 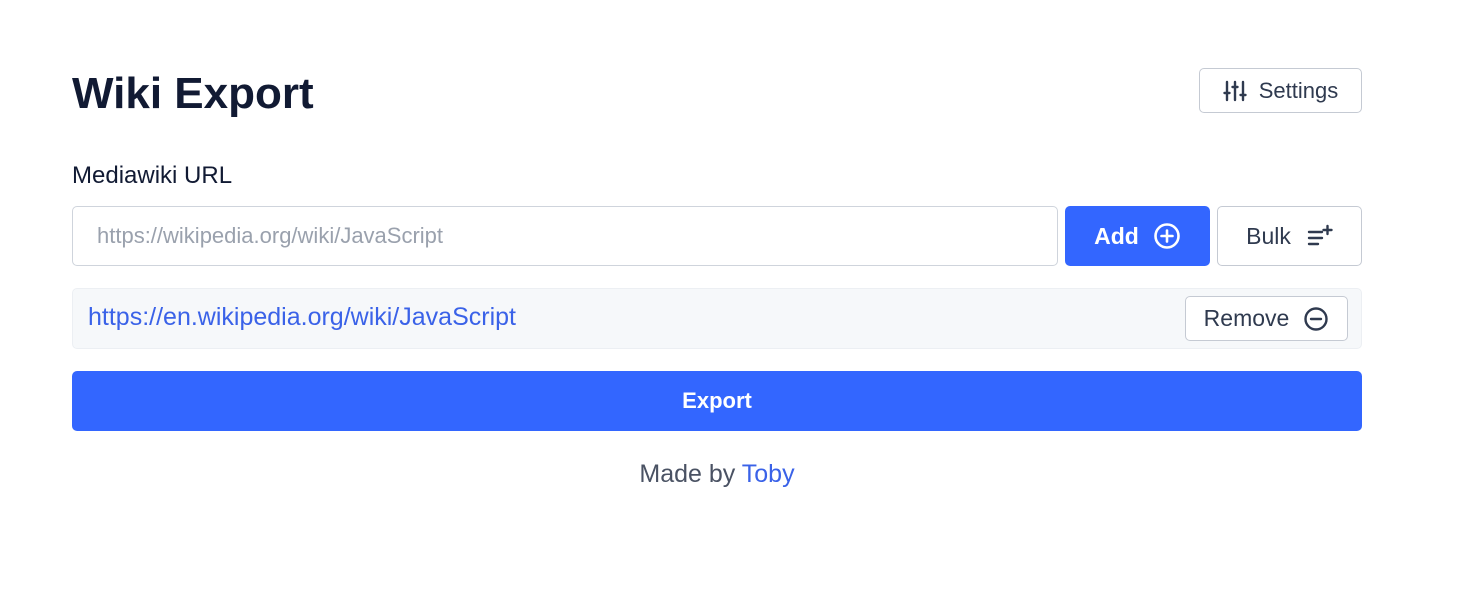 I want to click on footer: Made by Toby, so click(x=717, y=474).